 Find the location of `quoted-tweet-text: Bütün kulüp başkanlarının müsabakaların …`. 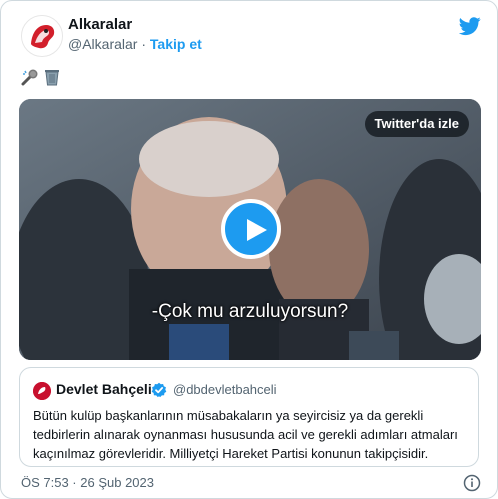

quoted-tweet-text: Bütün kulüp başkanlarının müsabakaların … is located at coordinates (245, 434).